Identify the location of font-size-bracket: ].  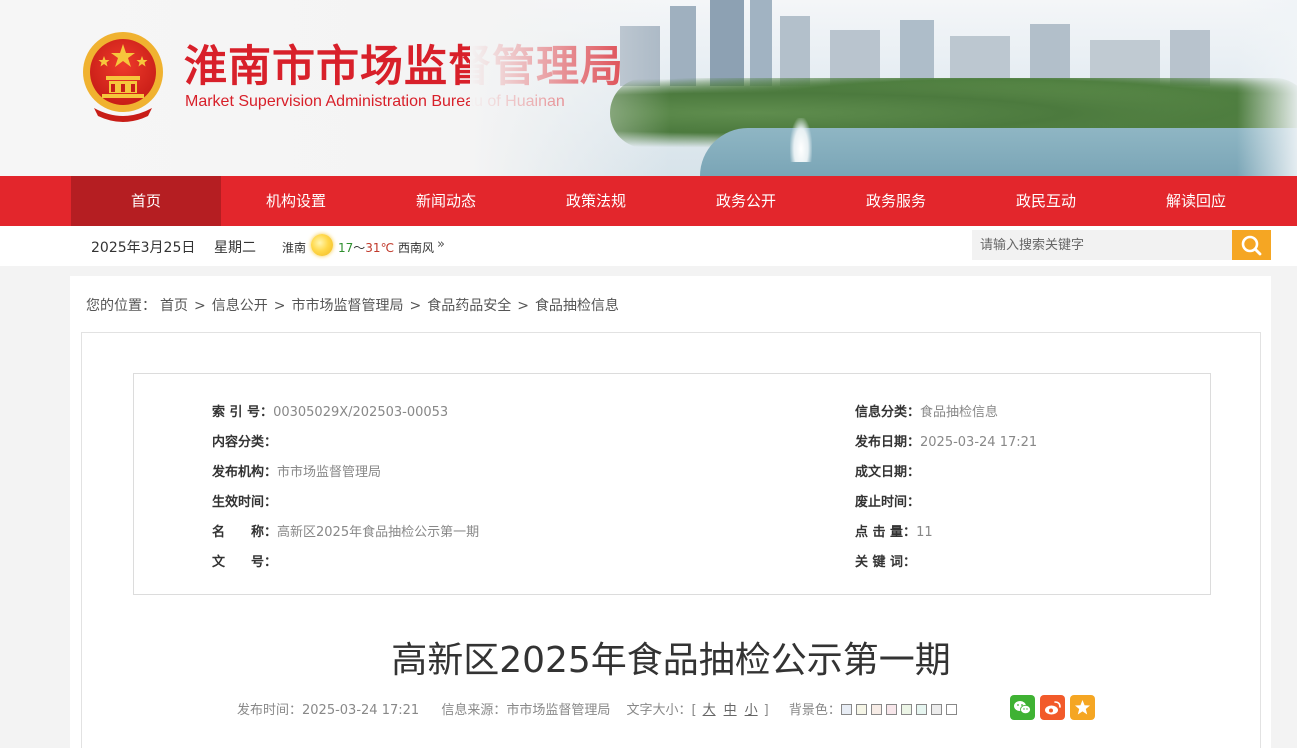
(766, 710).